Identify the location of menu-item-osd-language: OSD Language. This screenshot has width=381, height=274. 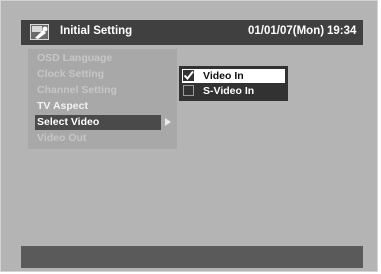
(74, 58).